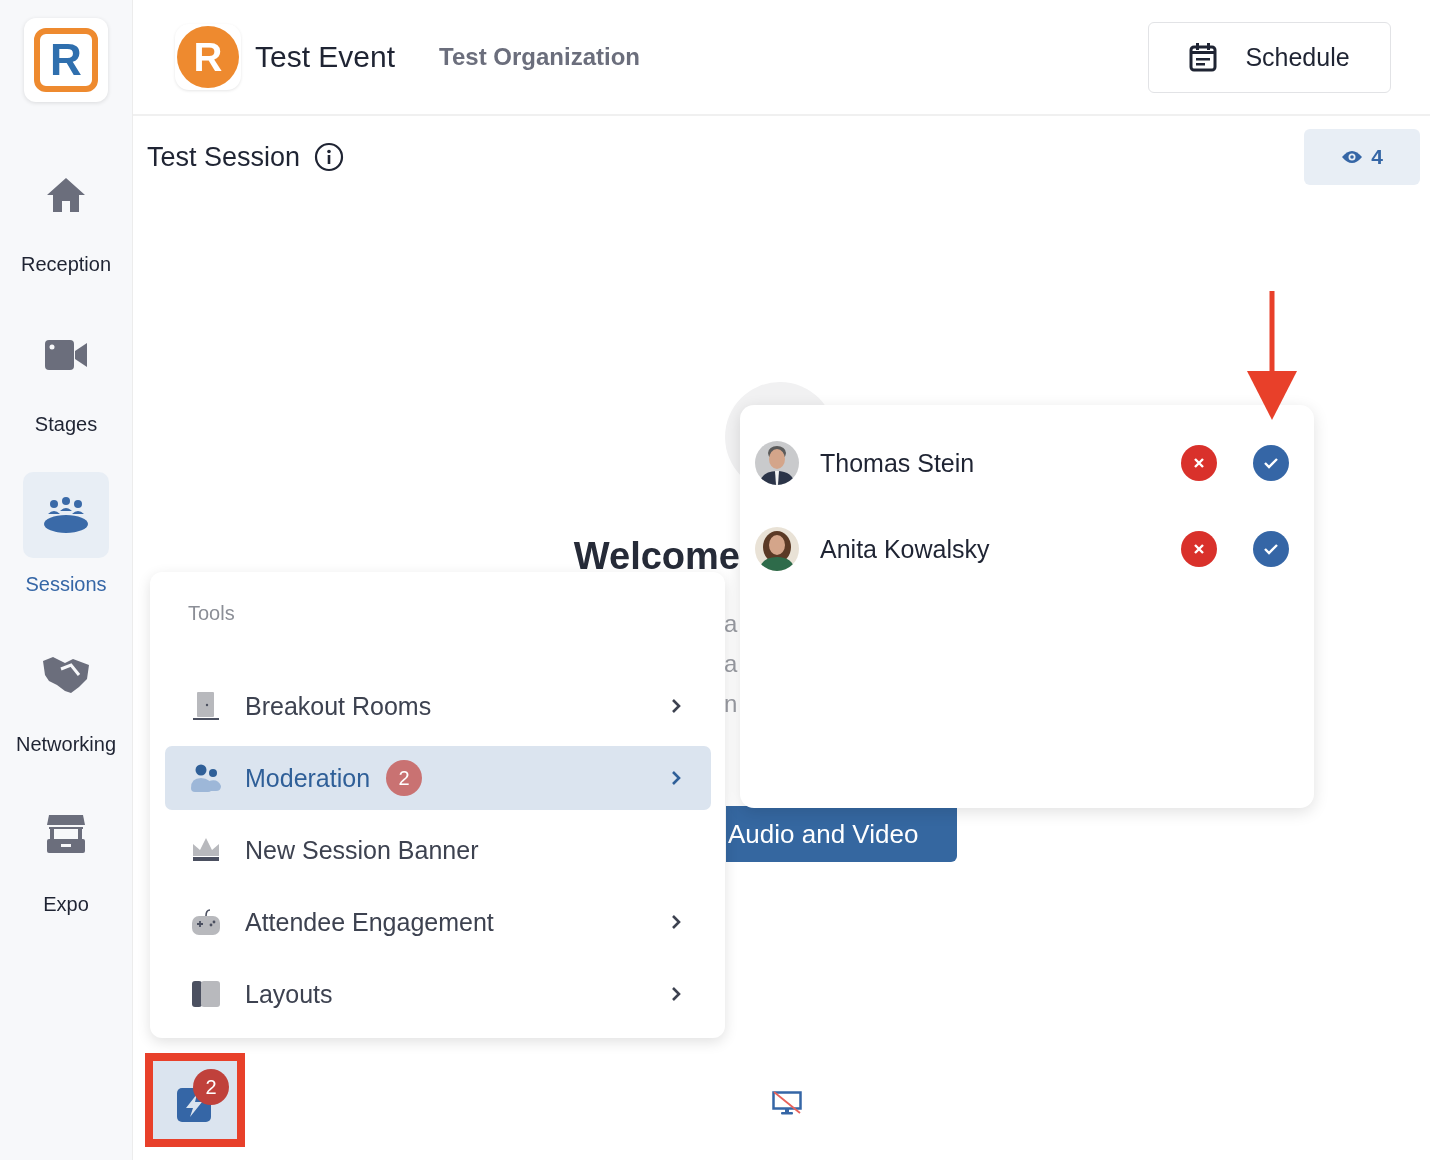 The image size is (1430, 1160). Describe the element at coordinates (540, 57) in the screenshot. I see `organization-name: Test Organization` at that location.